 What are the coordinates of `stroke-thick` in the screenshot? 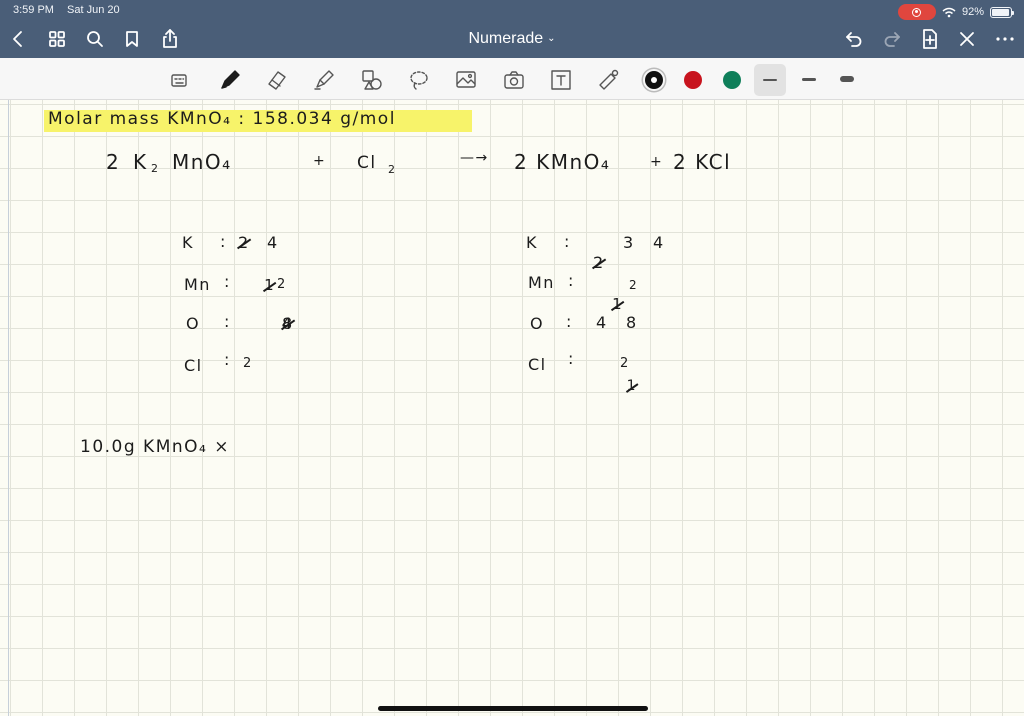 It's located at (847, 79).